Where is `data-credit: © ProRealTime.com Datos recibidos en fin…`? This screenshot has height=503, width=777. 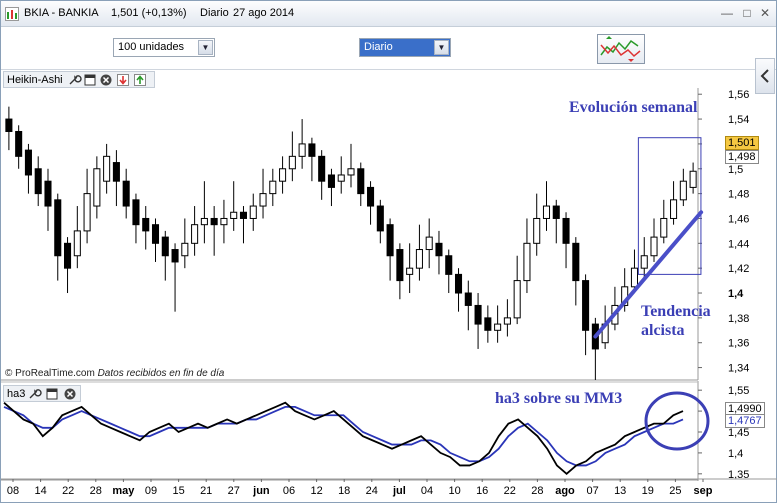 data-credit: © ProRealTime.com Datos recibidos en fin… is located at coordinates (114, 373).